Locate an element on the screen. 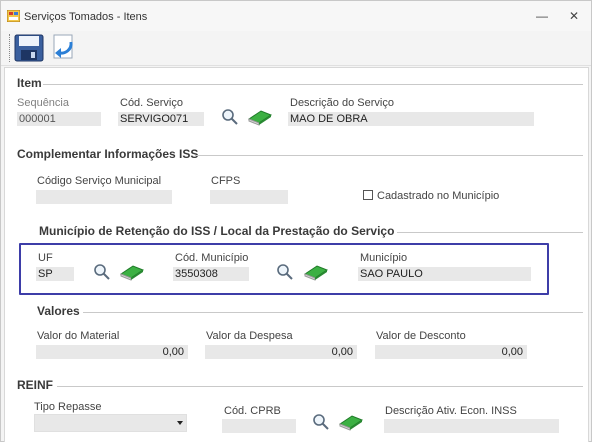  section-reinf-title: REINF is located at coordinates (35, 385).